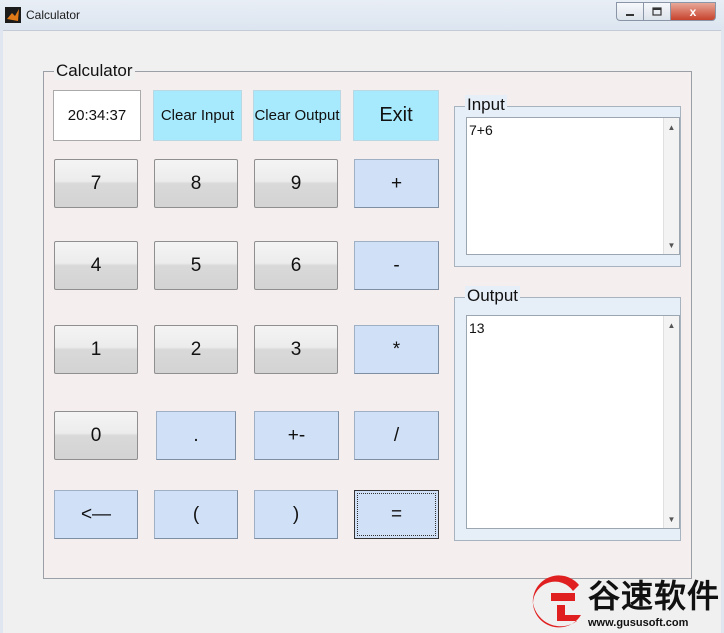 The width and height of the screenshot is (724, 633). What do you see at coordinates (197, 115) in the screenshot?
I see `clear-input-button: Clear Input` at bounding box center [197, 115].